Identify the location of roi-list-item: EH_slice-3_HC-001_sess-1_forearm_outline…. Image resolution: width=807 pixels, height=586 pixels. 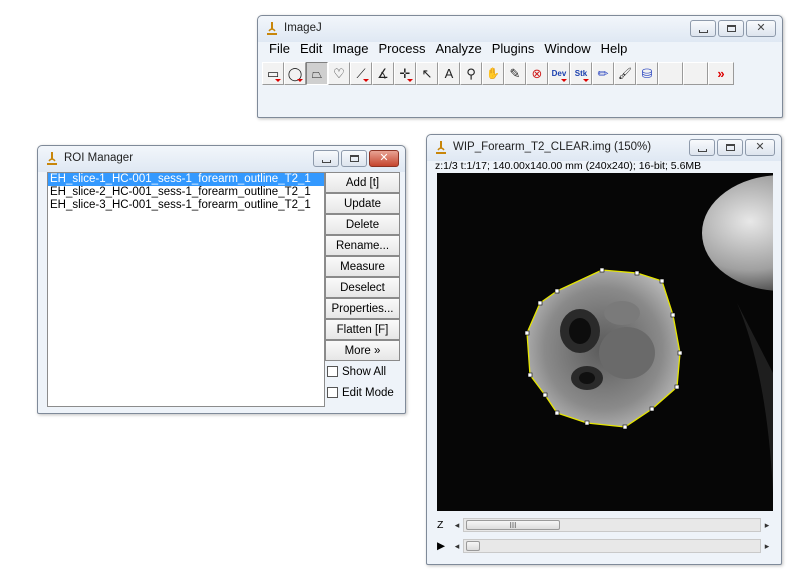
(186, 205).